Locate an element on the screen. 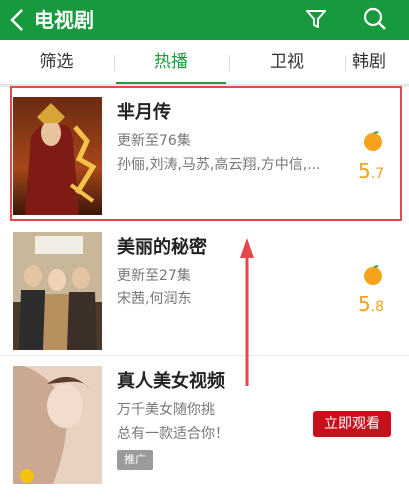  active-tab-indicator is located at coordinates (171, 83).